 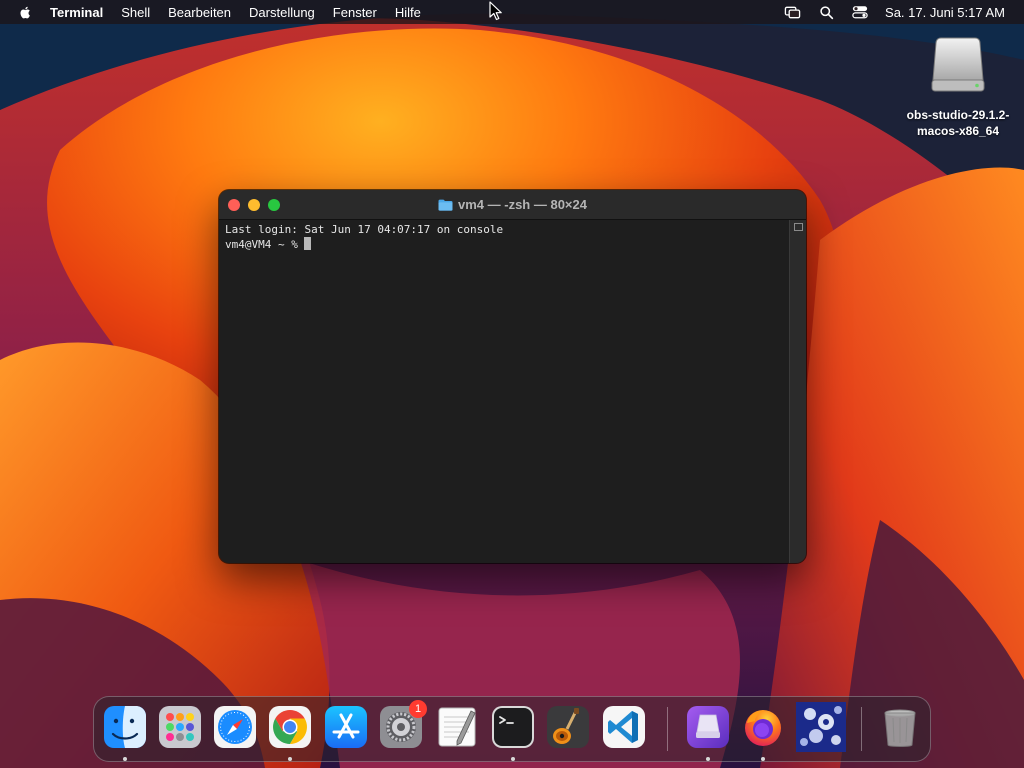 I want to click on dock-garageband, so click(x=568, y=727).